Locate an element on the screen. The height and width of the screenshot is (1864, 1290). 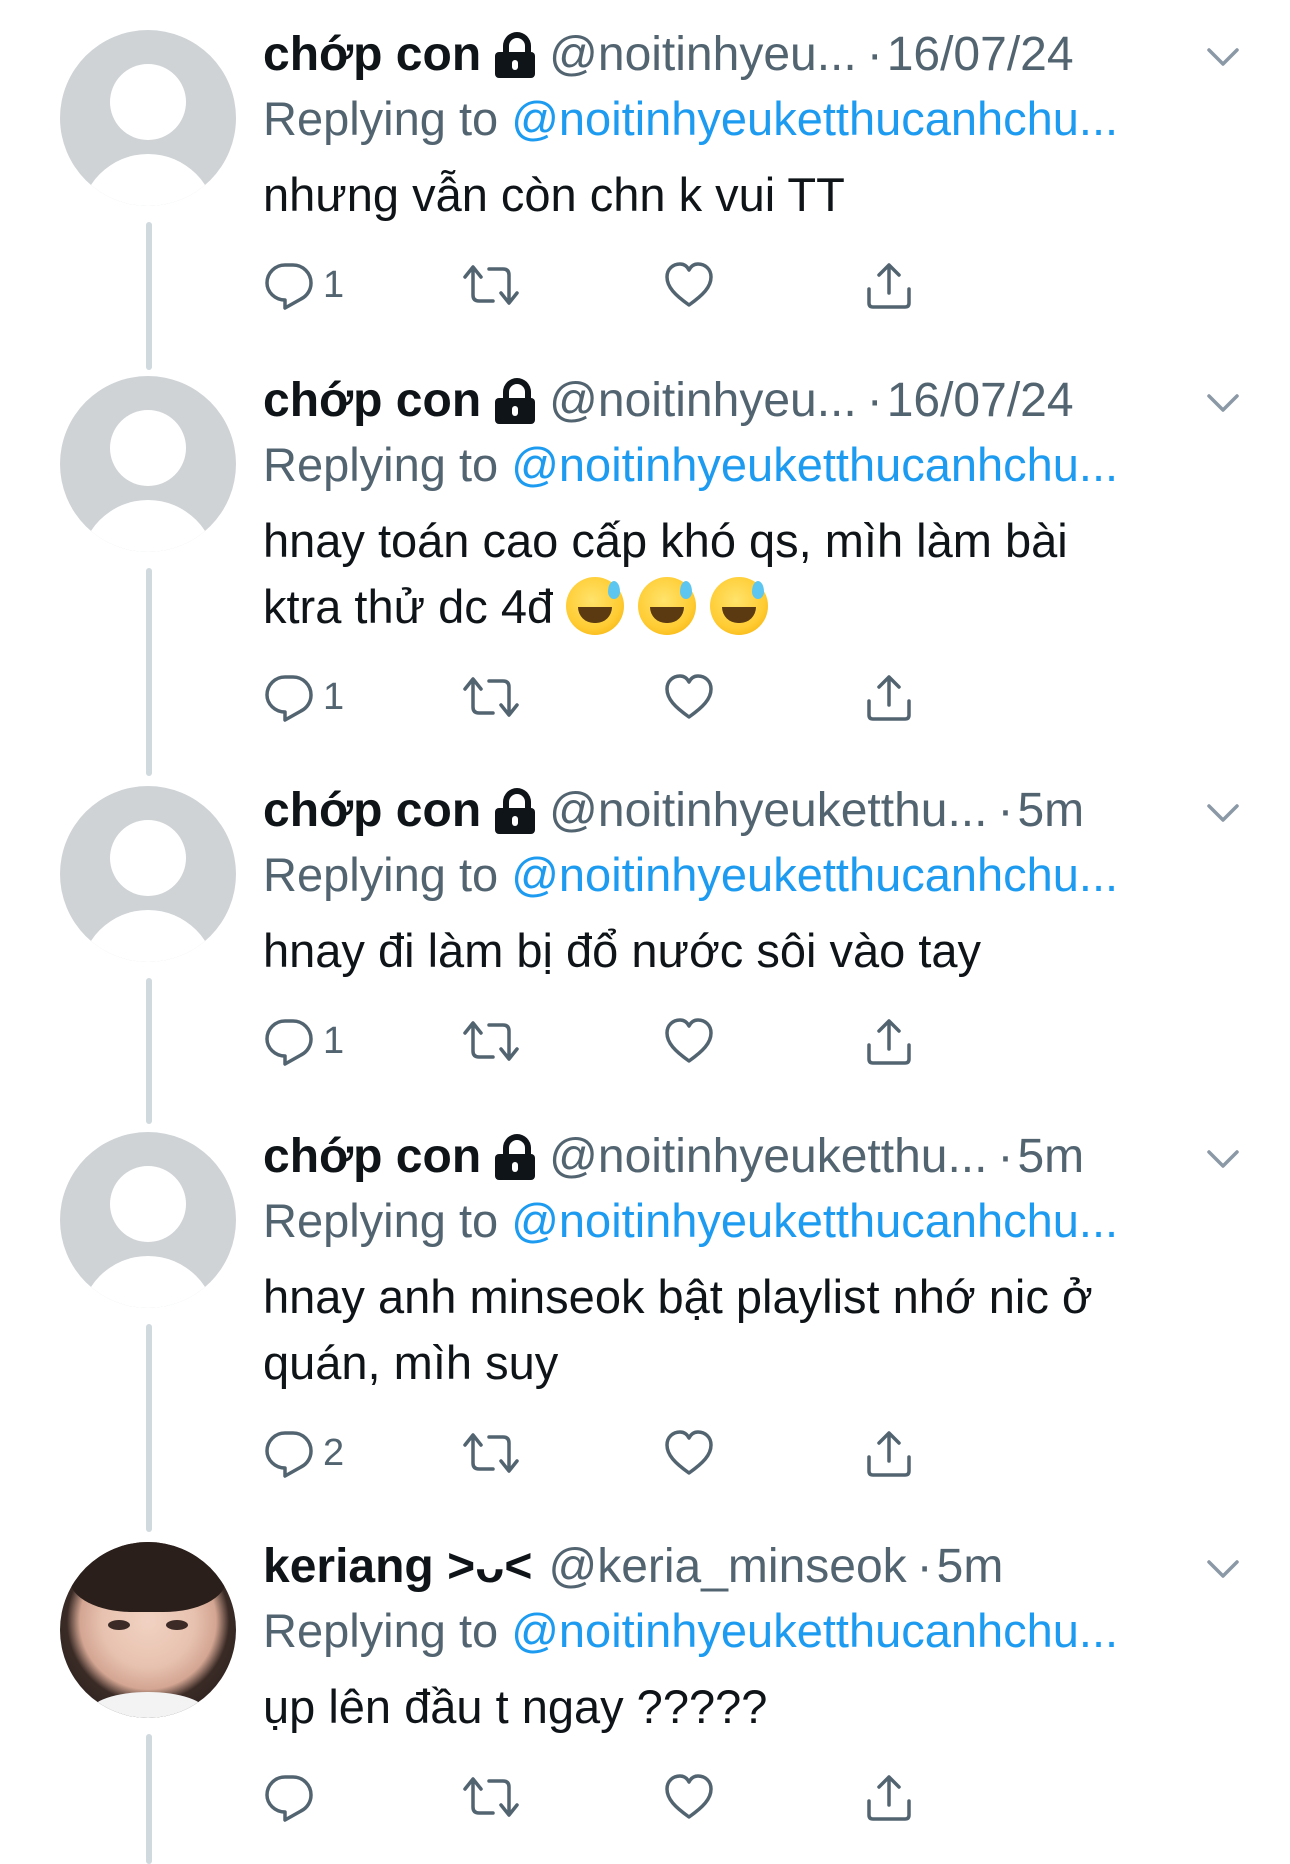
tweet-text-line: quán, mìh suy is located at coordinates (411, 1362).